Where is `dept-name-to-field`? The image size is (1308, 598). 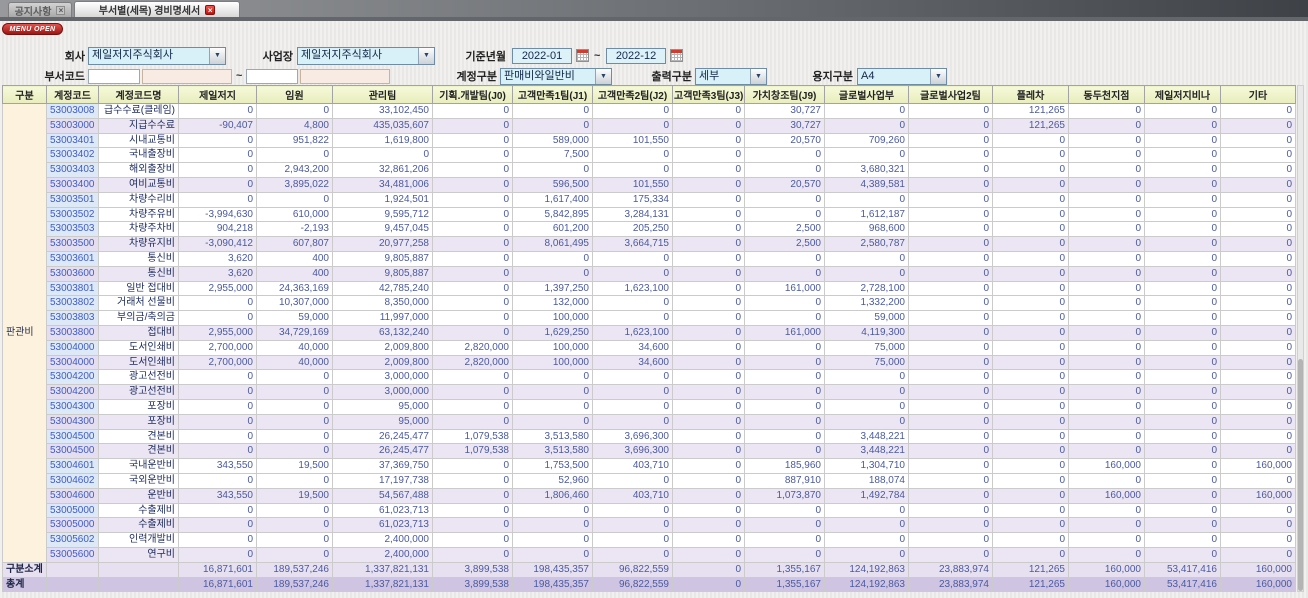 dept-name-to-field is located at coordinates (345, 76).